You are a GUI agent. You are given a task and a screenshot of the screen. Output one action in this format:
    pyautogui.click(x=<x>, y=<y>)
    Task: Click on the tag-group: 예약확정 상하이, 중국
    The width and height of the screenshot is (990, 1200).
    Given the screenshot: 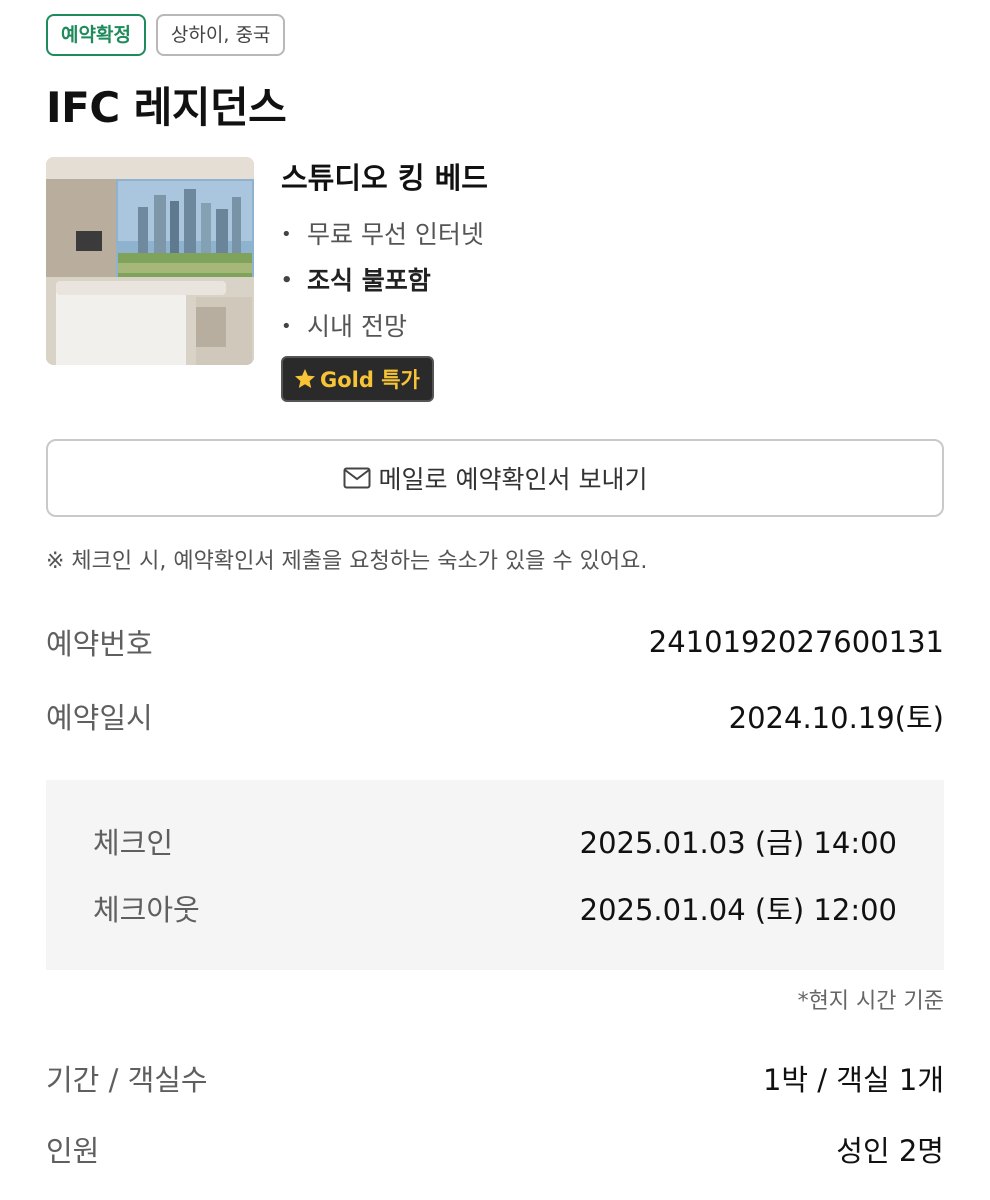 What is the action you would take?
    pyautogui.click(x=166, y=35)
    